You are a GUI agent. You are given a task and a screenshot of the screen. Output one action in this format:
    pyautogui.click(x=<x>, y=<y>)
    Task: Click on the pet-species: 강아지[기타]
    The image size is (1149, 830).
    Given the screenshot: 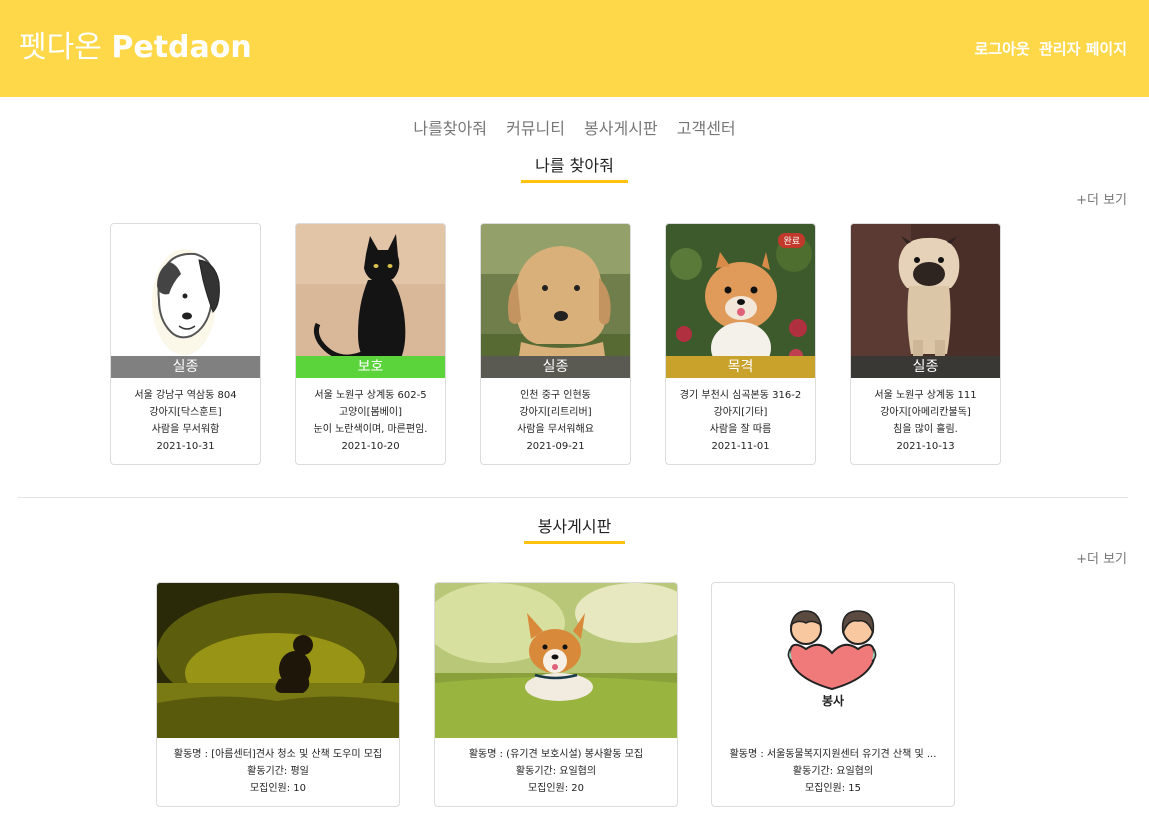 What is the action you would take?
    pyautogui.click(x=740, y=412)
    